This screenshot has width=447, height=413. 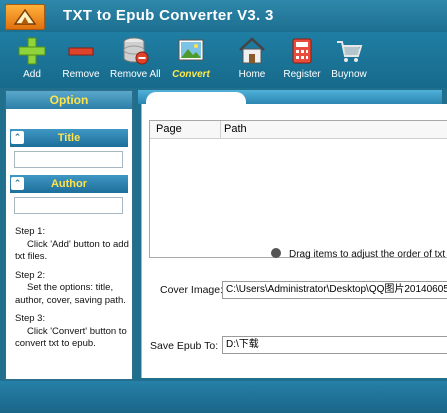 I want to click on save-epub-label: Save Epub To:, so click(x=184, y=346).